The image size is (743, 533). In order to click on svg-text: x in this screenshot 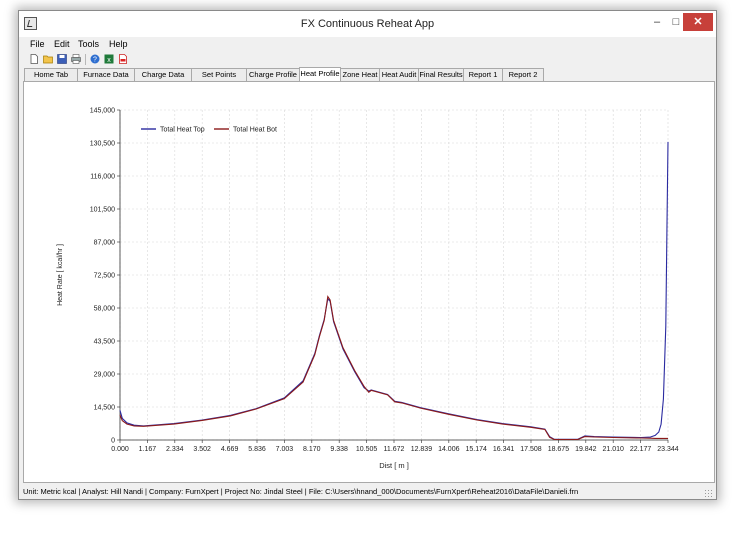, I will do `click(109, 60)`.